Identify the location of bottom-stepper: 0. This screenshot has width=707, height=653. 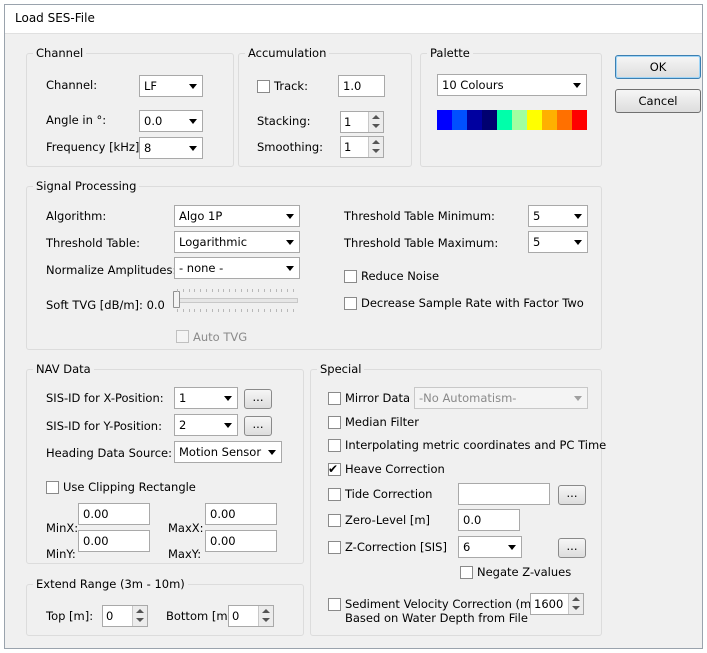
(251, 616).